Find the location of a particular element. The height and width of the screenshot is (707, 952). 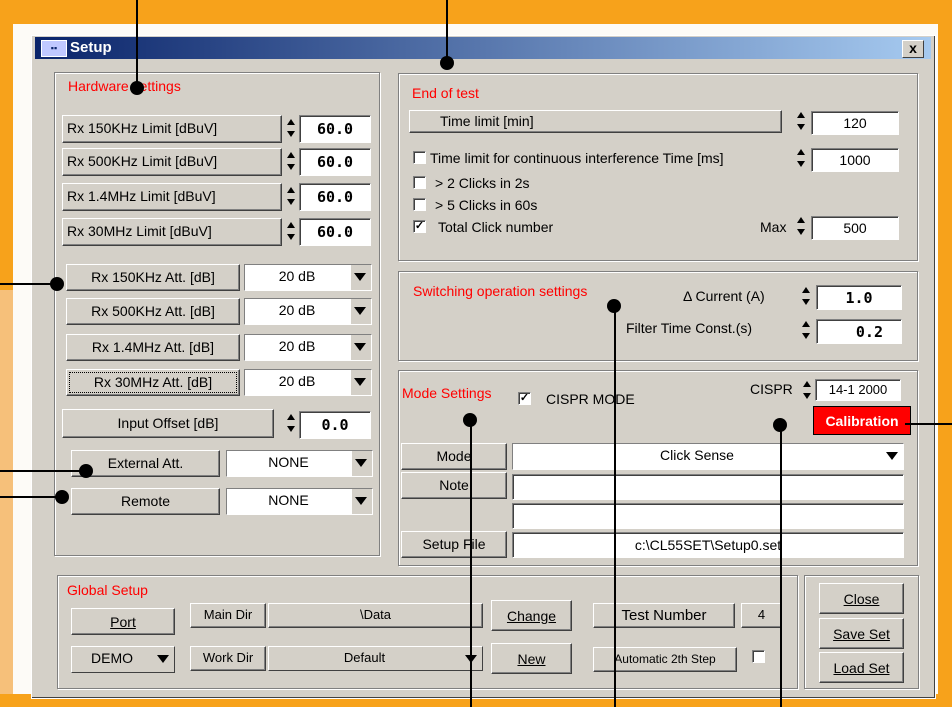

auto-step-checkbox is located at coordinates (758, 656).